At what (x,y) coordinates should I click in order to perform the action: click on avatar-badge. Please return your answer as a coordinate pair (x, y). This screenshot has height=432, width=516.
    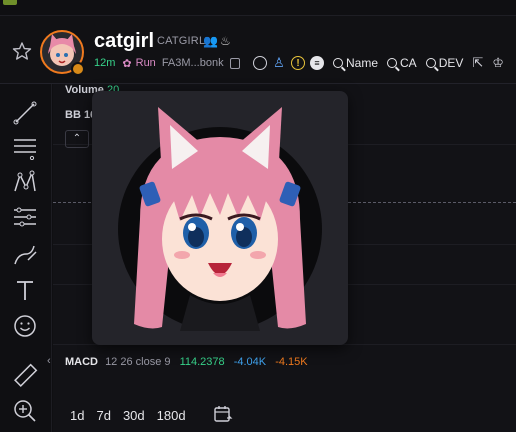
    Looking at the image, I should click on (78, 69).